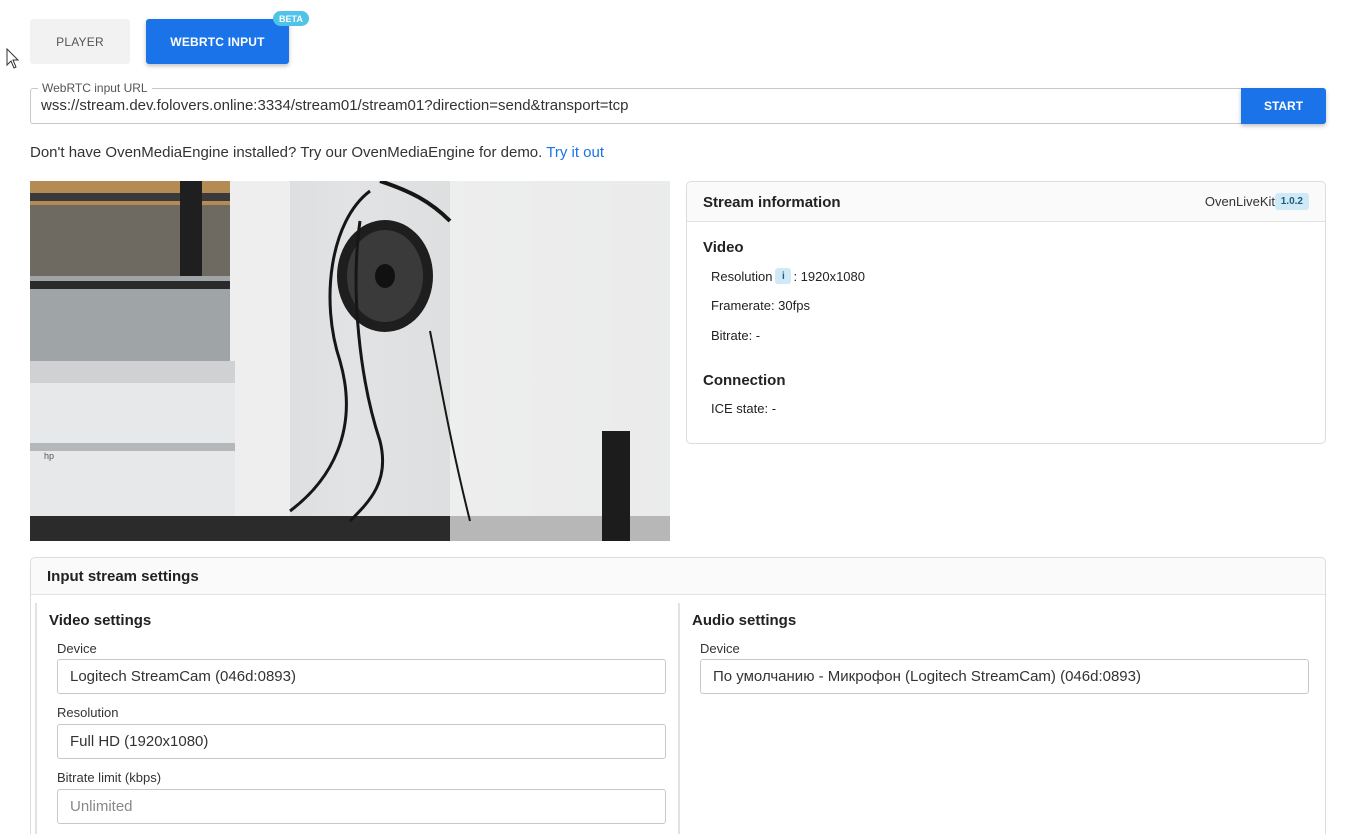  What do you see at coordinates (291, 18) in the screenshot?
I see `beta-badge: BETA` at bounding box center [291, 18].